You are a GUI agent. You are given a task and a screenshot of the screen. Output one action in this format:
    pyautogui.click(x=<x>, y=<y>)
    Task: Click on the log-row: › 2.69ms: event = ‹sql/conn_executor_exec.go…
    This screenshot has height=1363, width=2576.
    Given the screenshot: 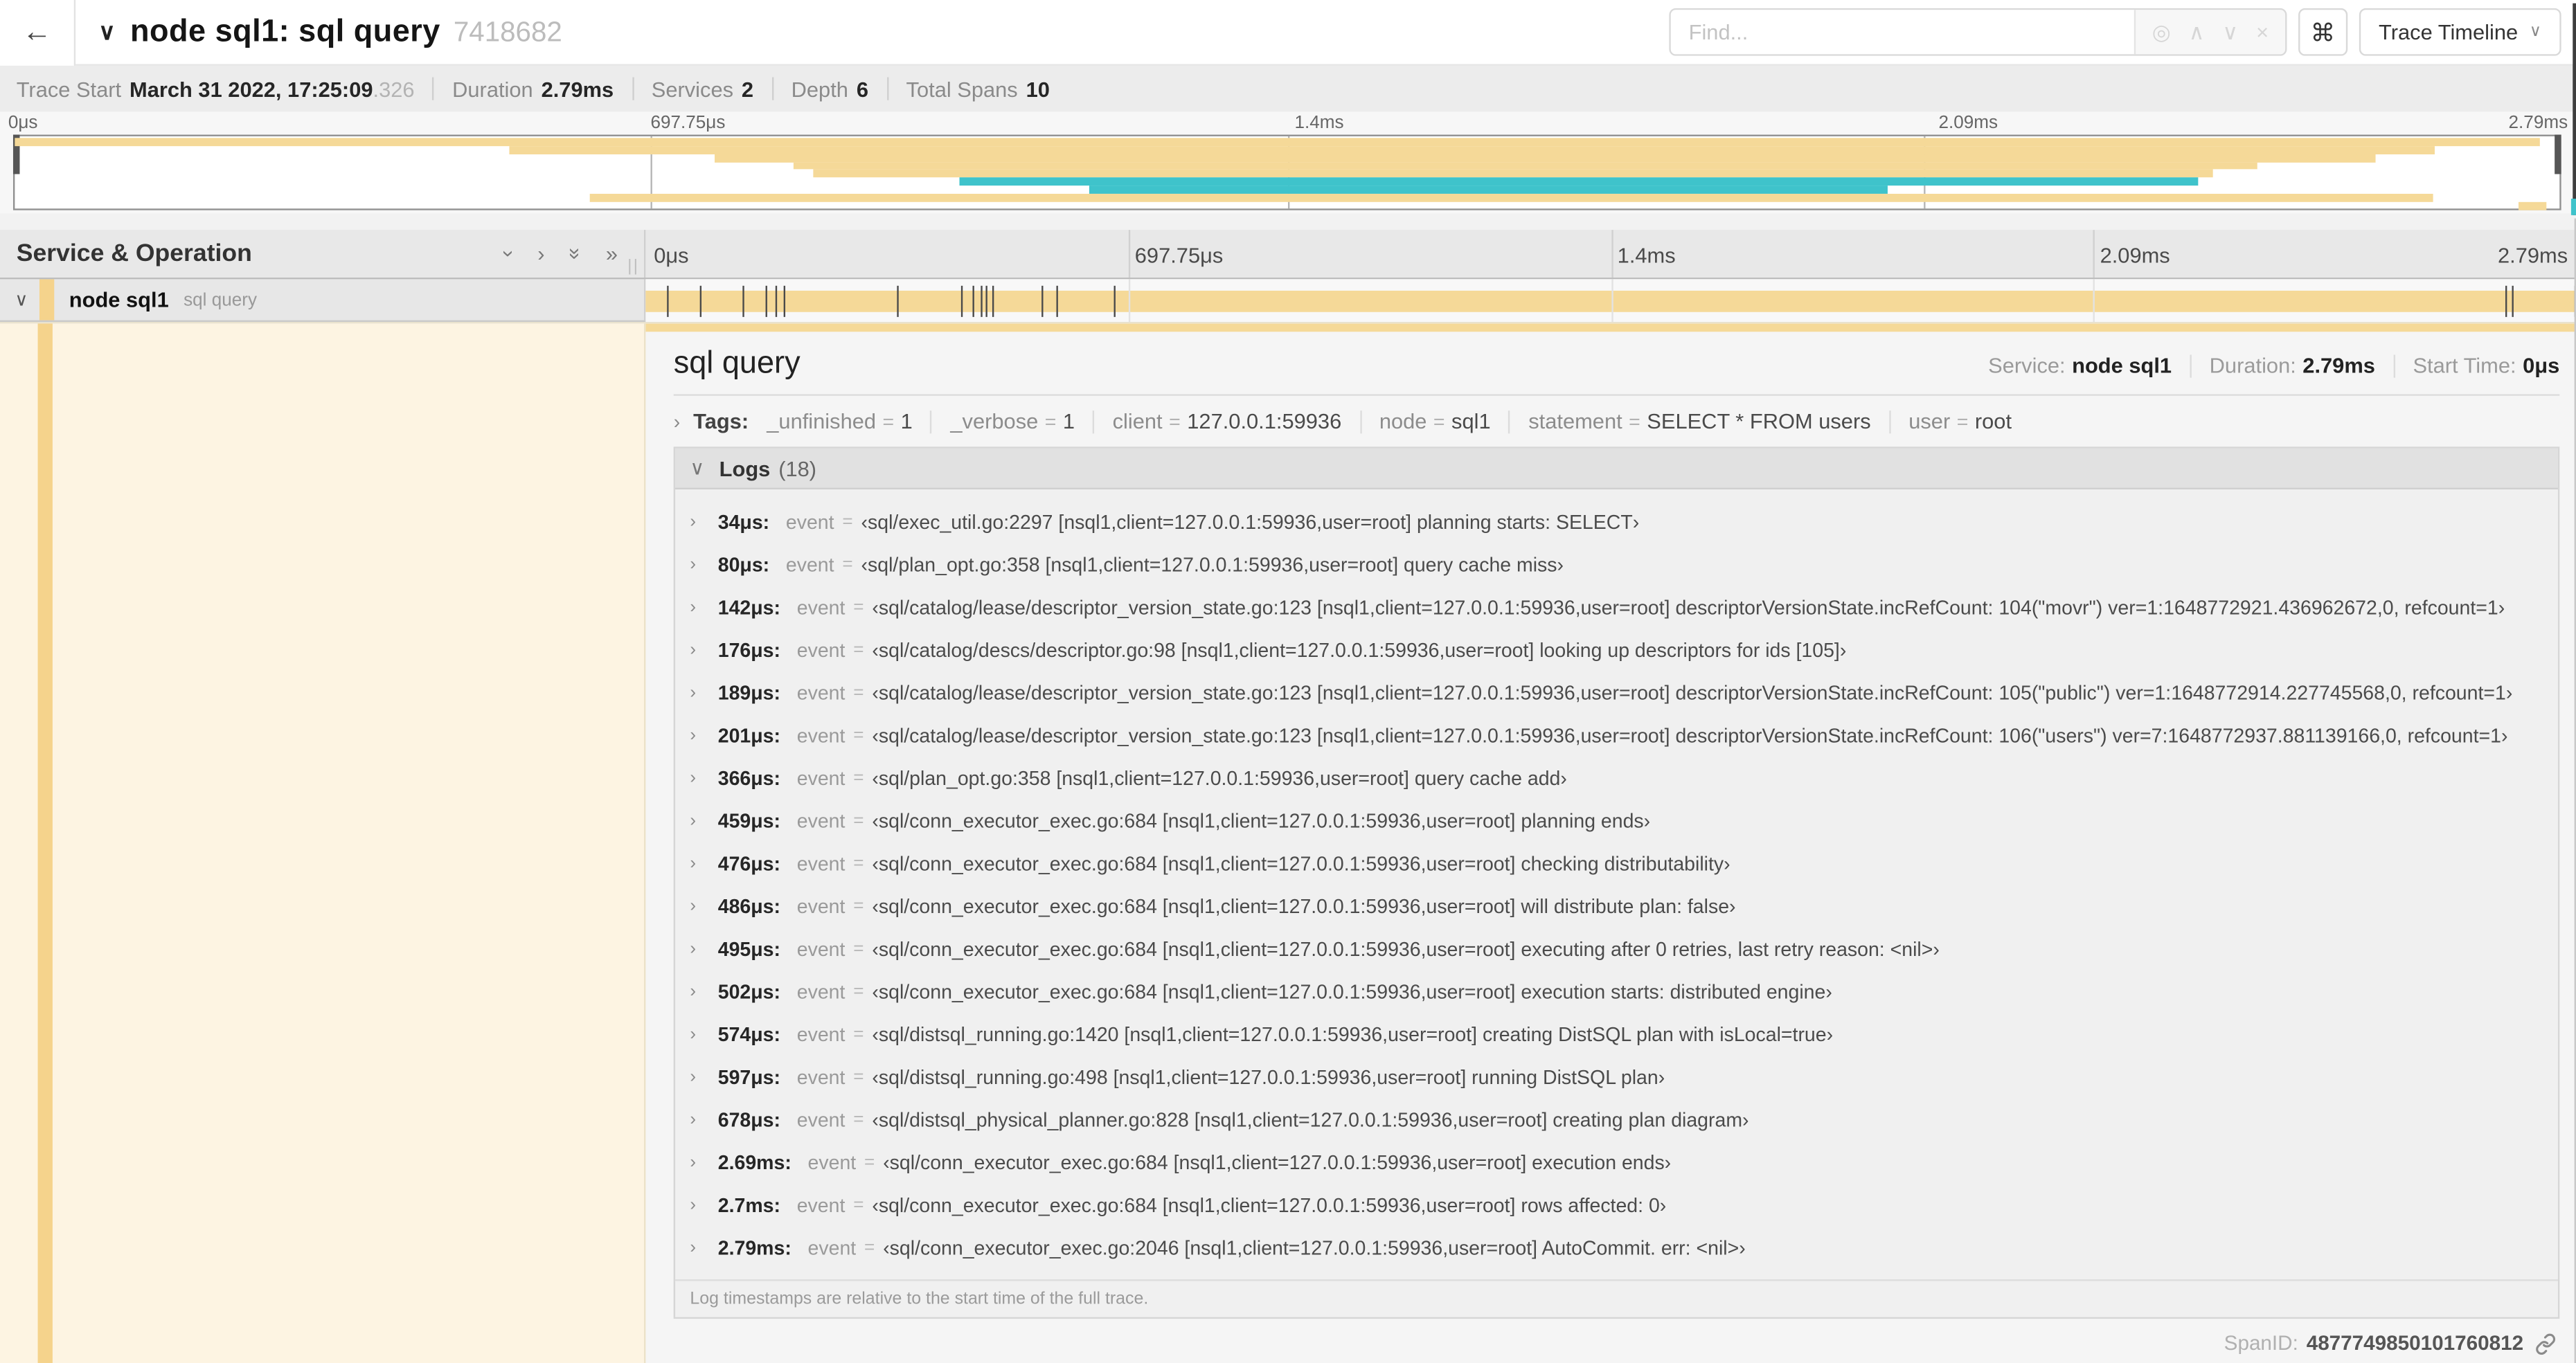 What is the action you would take?
    pyautogui.click(x=1616, y=1162)
    